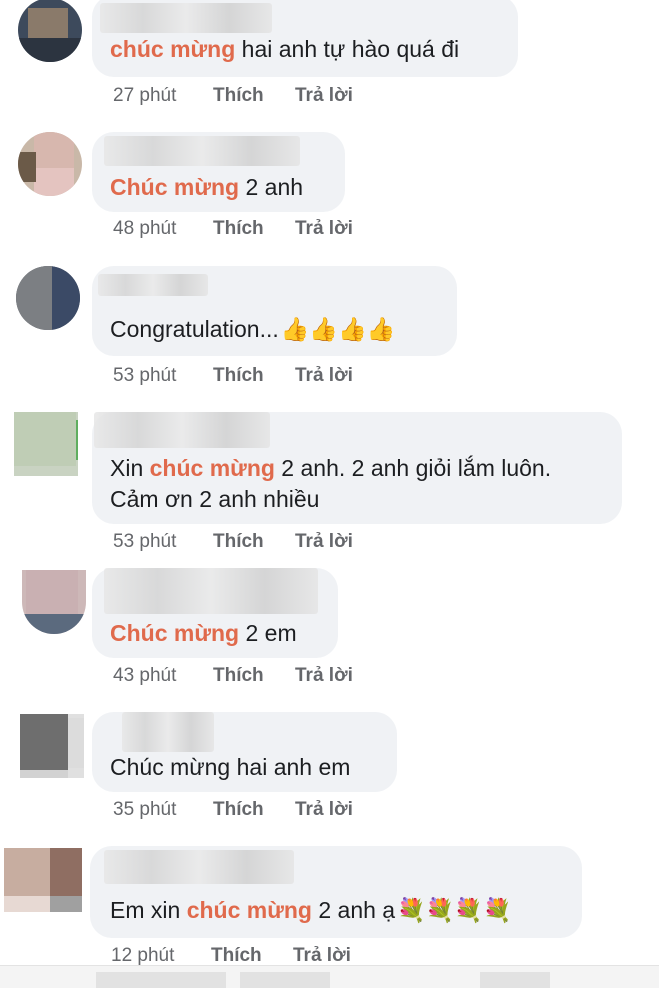  What do you see at coordinates (207, 187) in the screenshot?
I see `comment-text: Chúc mừng 2 anh` at bounding box center [207, 187].